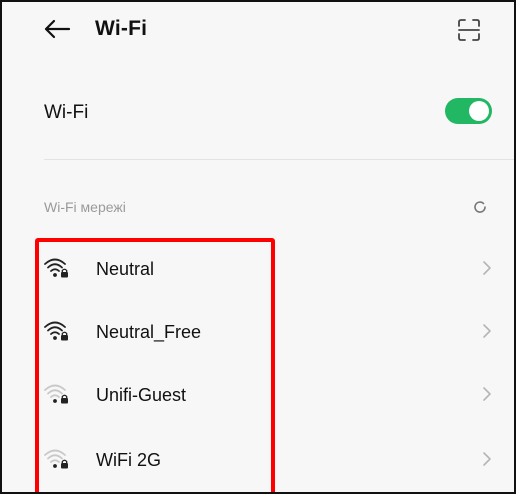 This screenshot has height=494, width=516. Describe the element at coordinates (279, 159) in the screenshot. I see `divider` at that location.